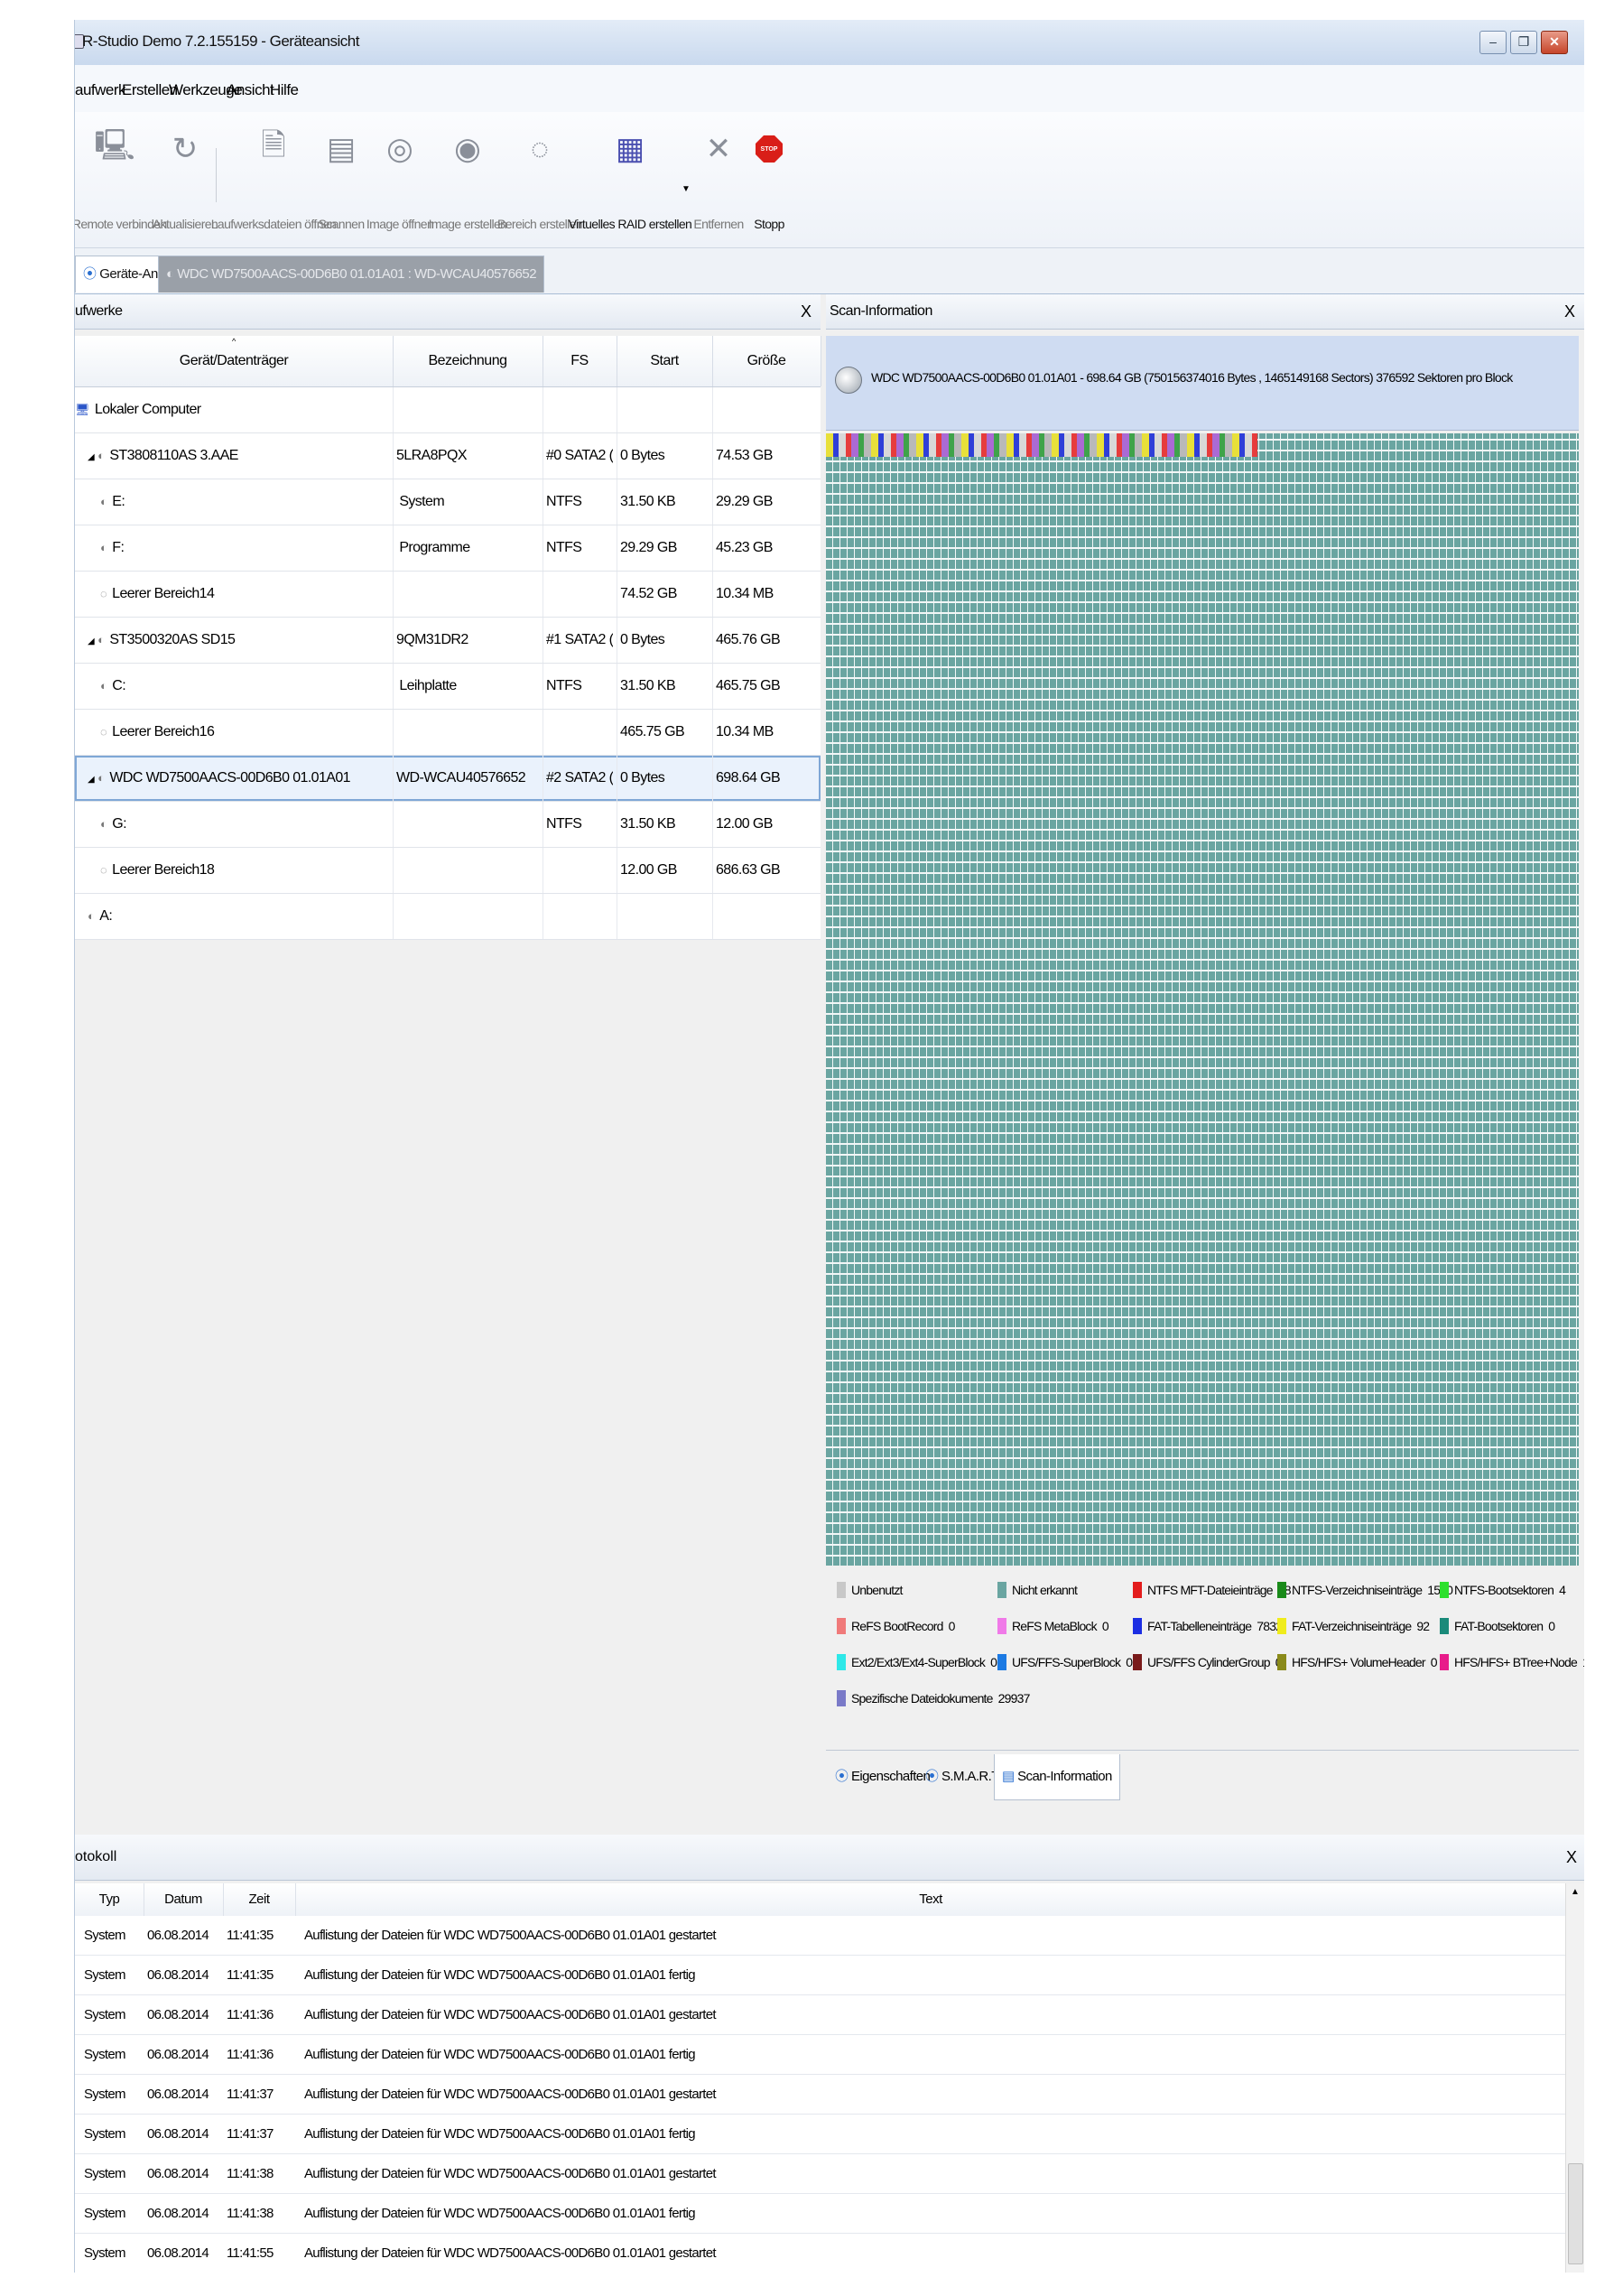  What do you see at coordinates (1575, 2213) in the screenshot?
I see `log-scroll-thumb` at bounding box center [1575, 2213].